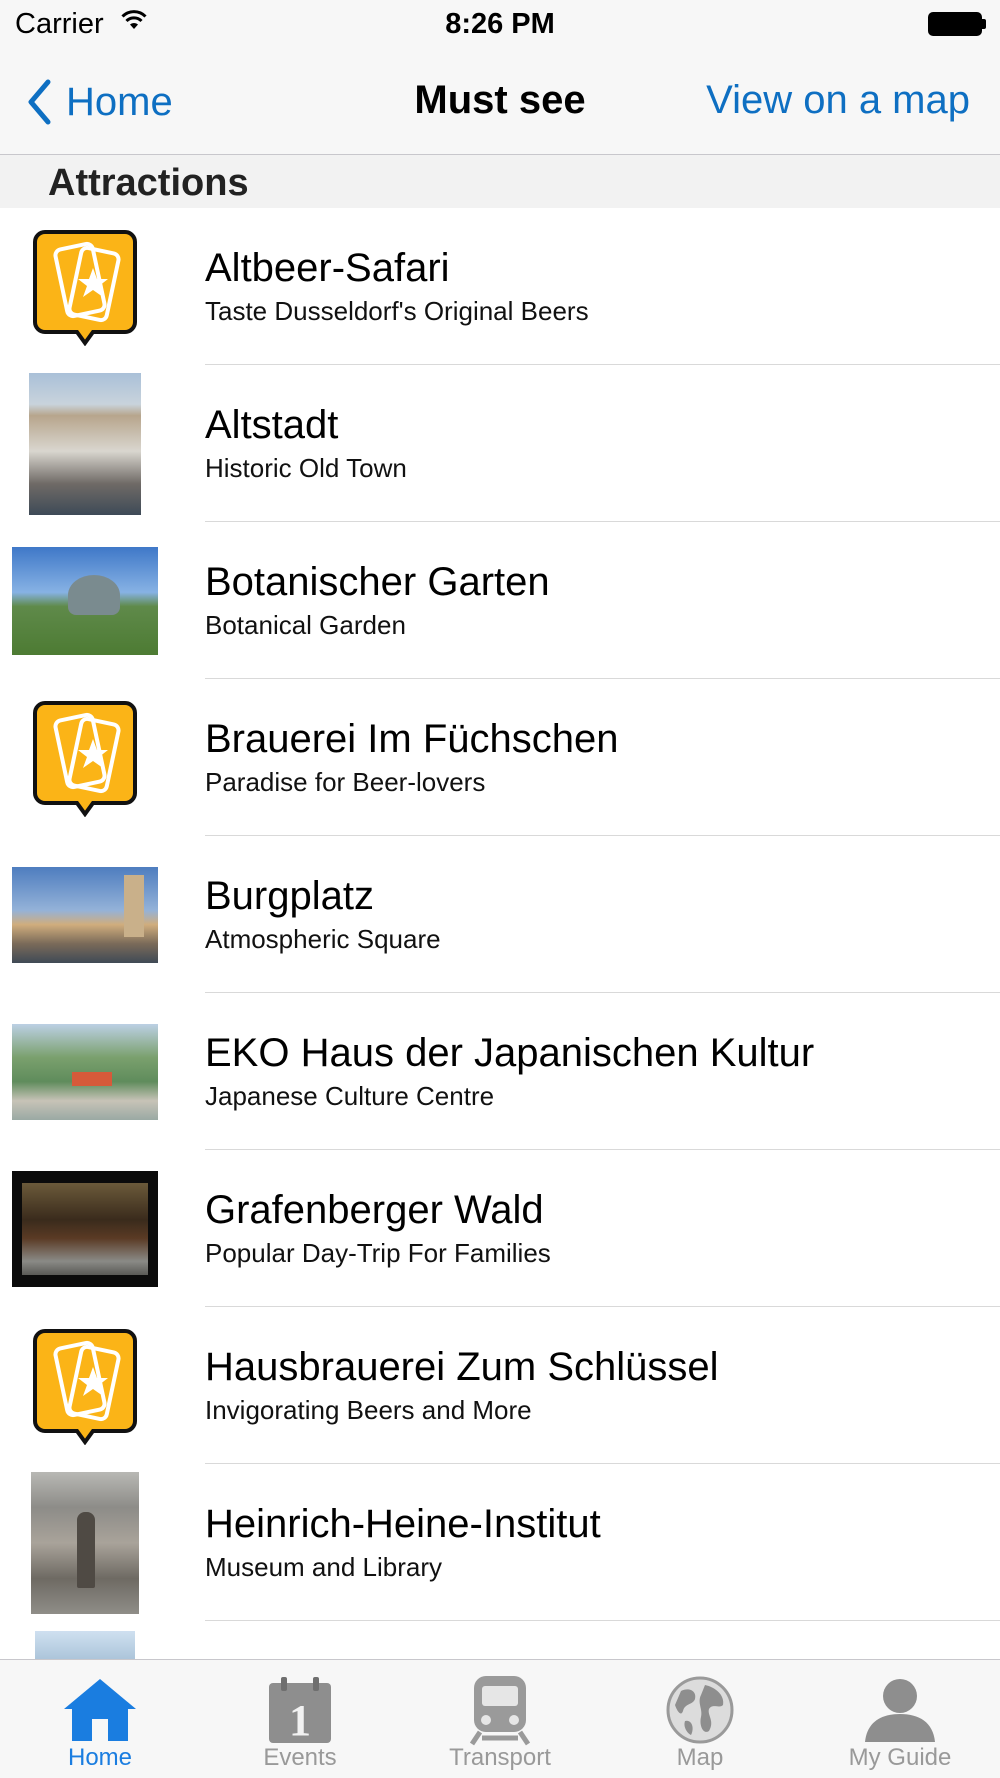 The height and width of the screenshot is (1778, 1000). I want to click on clock: 8:26 PM, so click(500, 24).